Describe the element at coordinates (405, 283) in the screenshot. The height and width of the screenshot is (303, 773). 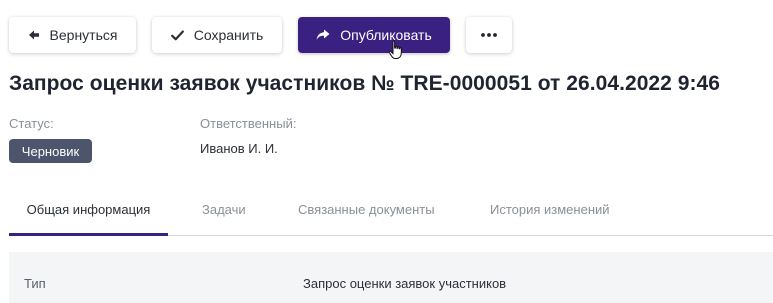
I see `info-row-type-value: Запрос оценки заявок участников` at that location.